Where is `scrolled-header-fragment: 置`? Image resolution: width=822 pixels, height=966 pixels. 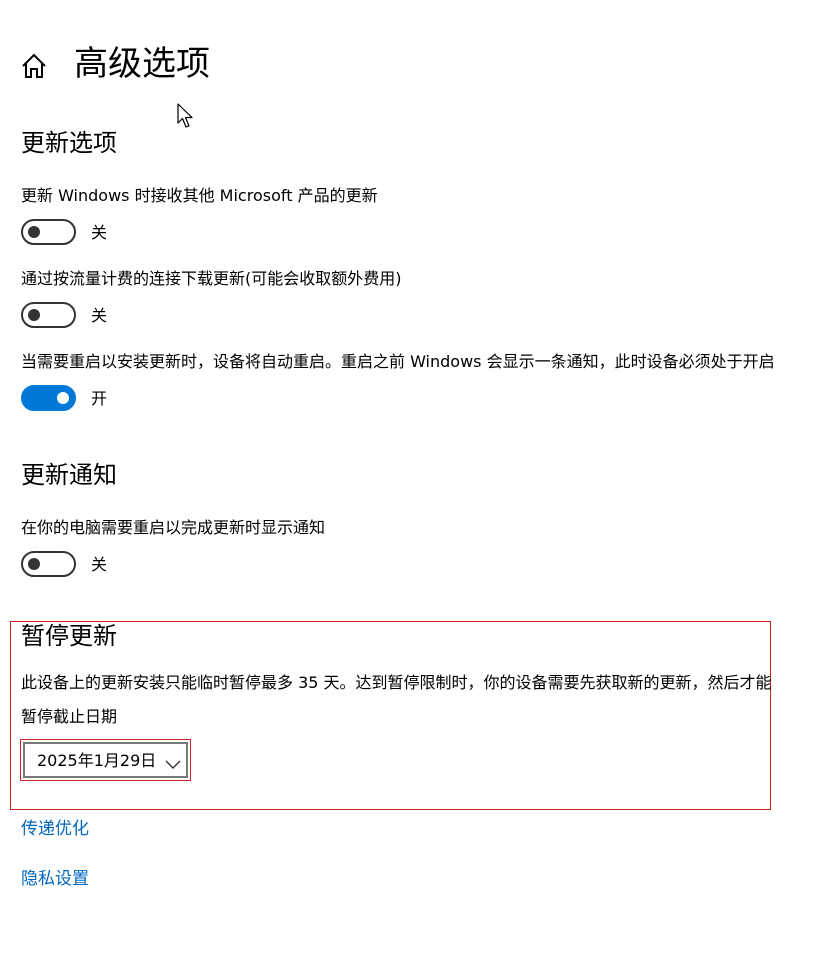 scrolled-header-fragment: 置 is located at coordinates (85, 2).